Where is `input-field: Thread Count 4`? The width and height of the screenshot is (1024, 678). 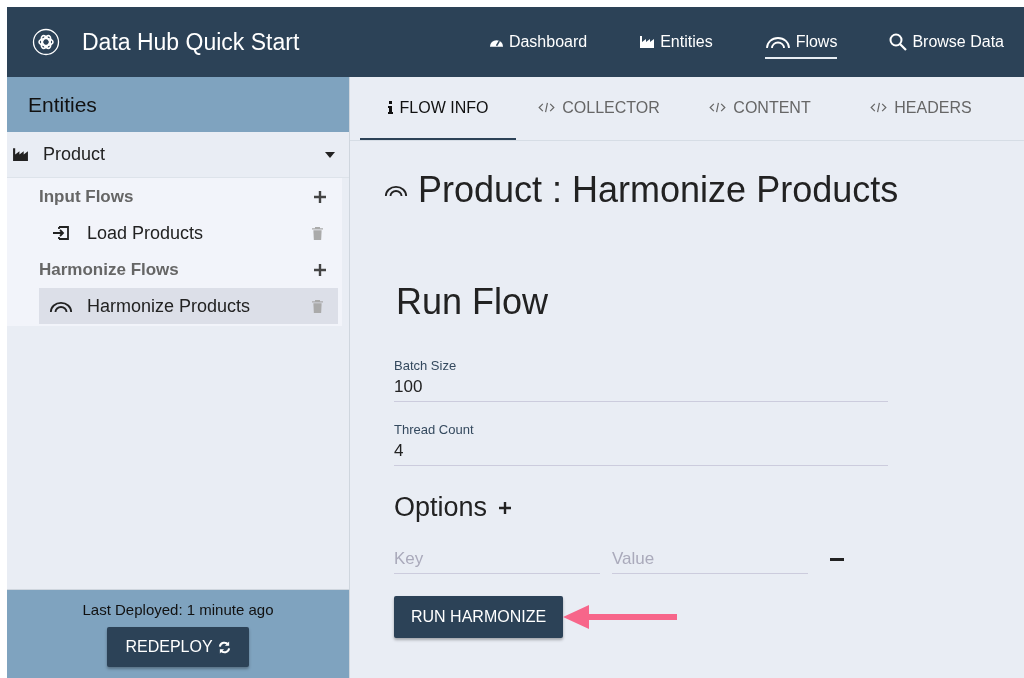
input-field: Thread Count 4 is located at coordinates (641, 444).